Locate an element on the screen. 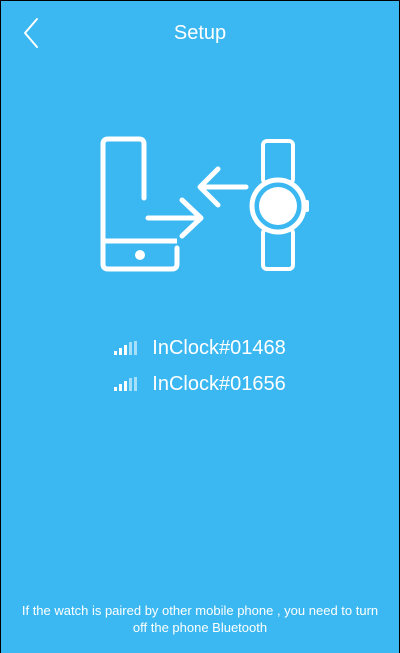 The height and width of the screenshot is (653, 400). transfer-arrows-icon is located at coordinates (197, 202).